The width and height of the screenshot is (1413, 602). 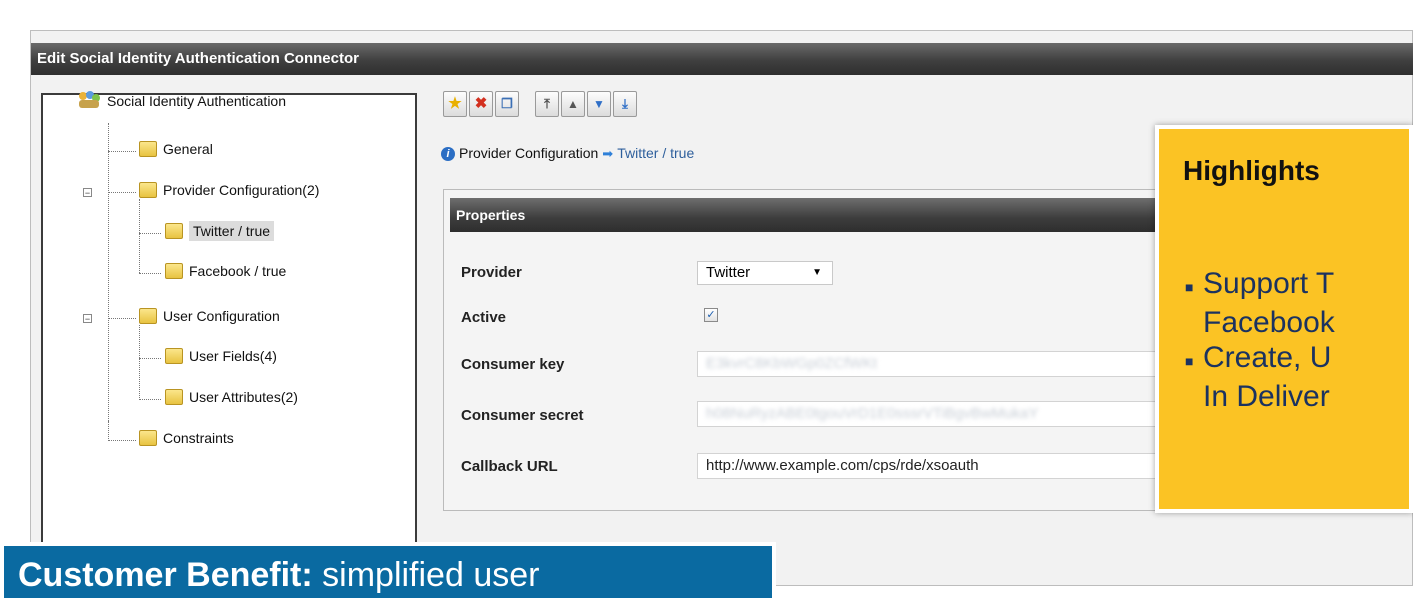 What do you see at coordinates (599, 104) in the screenshot?
I see `move-down-icon: ▼` at bounding box center [599, 104].